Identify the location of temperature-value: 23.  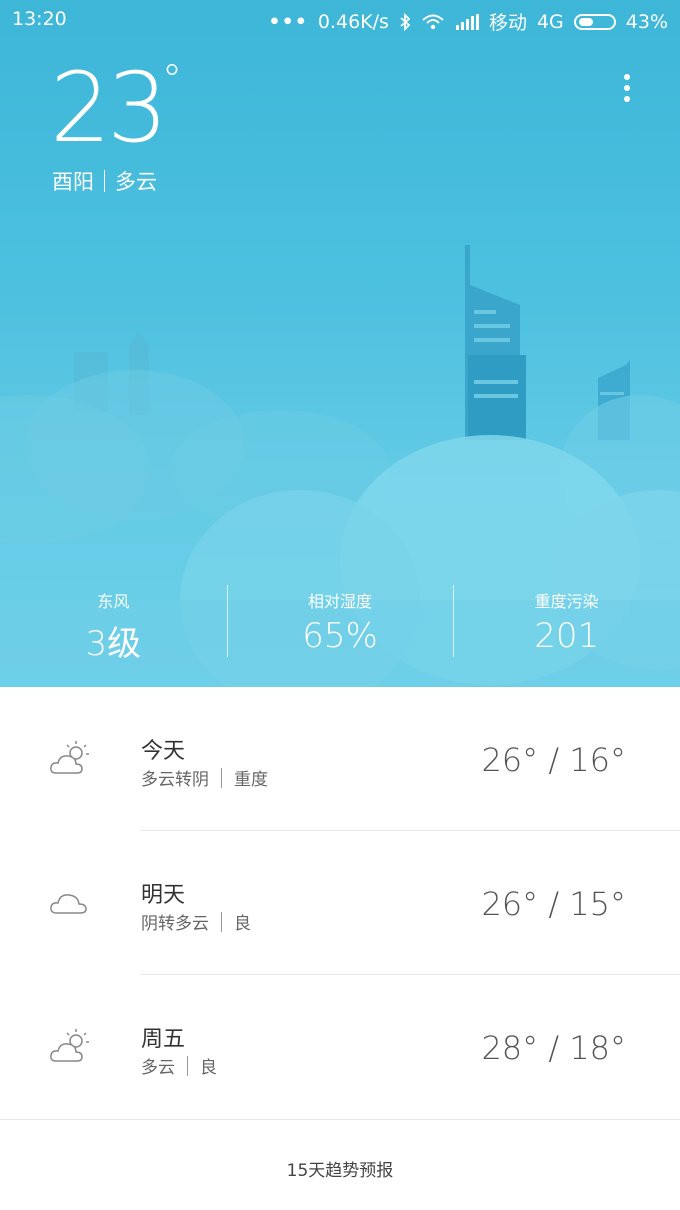
(109, 108).